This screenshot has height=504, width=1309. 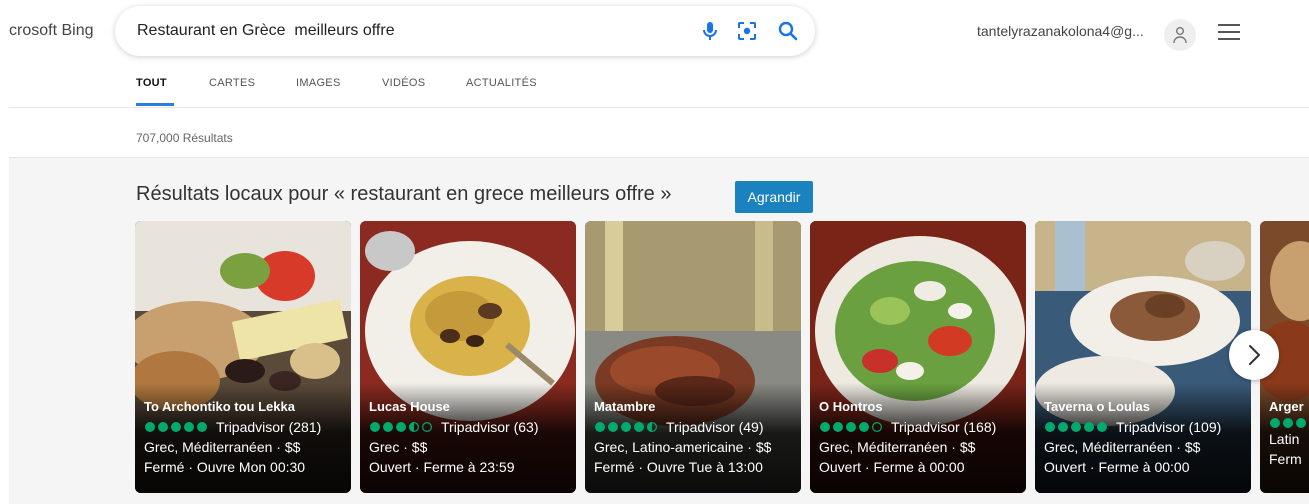 What do you see at coordinates (1229, 32) in the screenshot?
I see `hamburger-menu-icon` at bounding box center [1229, 32].